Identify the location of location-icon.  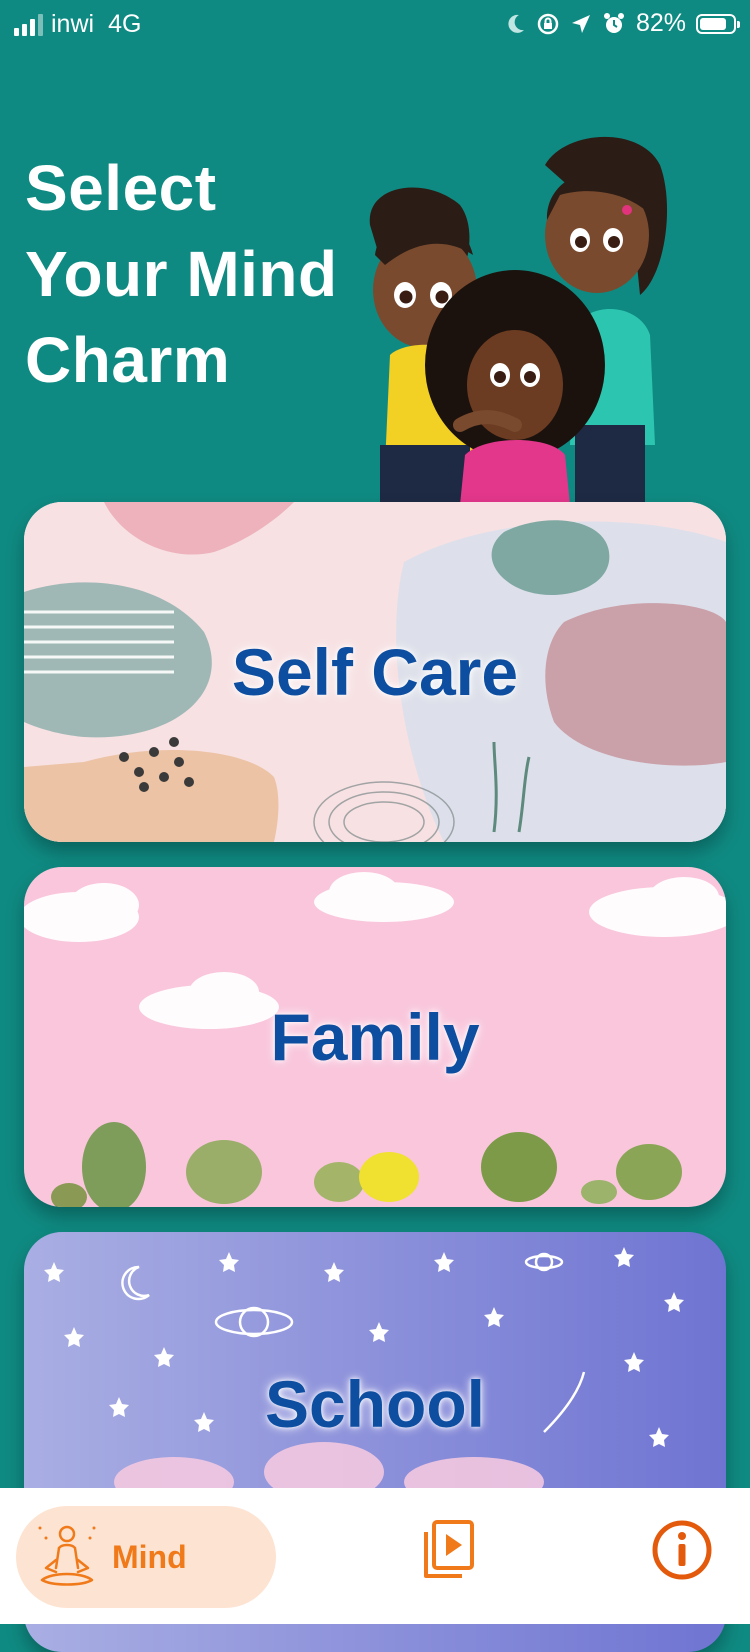
(580, 23).